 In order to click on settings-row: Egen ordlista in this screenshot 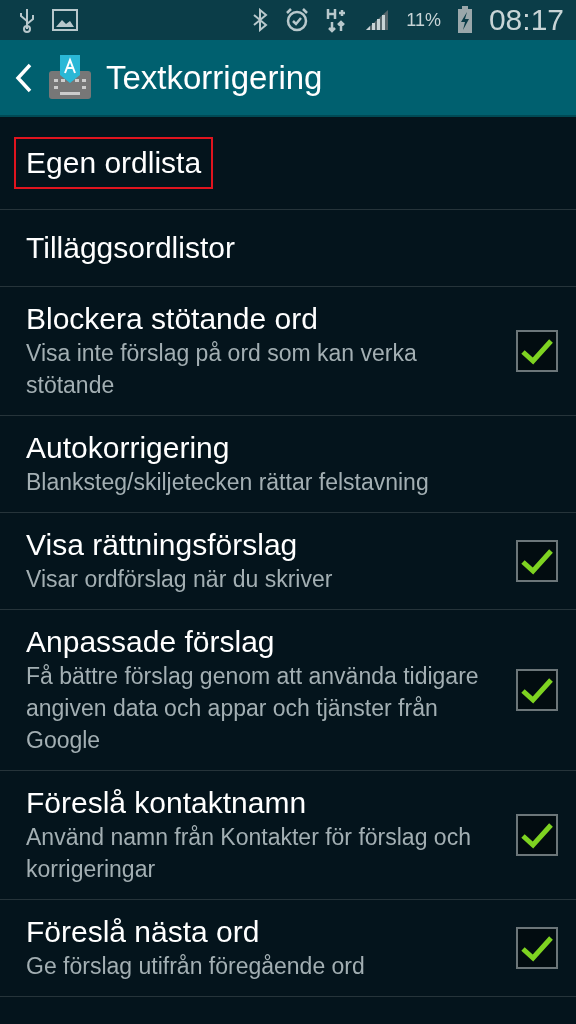, I will do `click(288, 163)`.